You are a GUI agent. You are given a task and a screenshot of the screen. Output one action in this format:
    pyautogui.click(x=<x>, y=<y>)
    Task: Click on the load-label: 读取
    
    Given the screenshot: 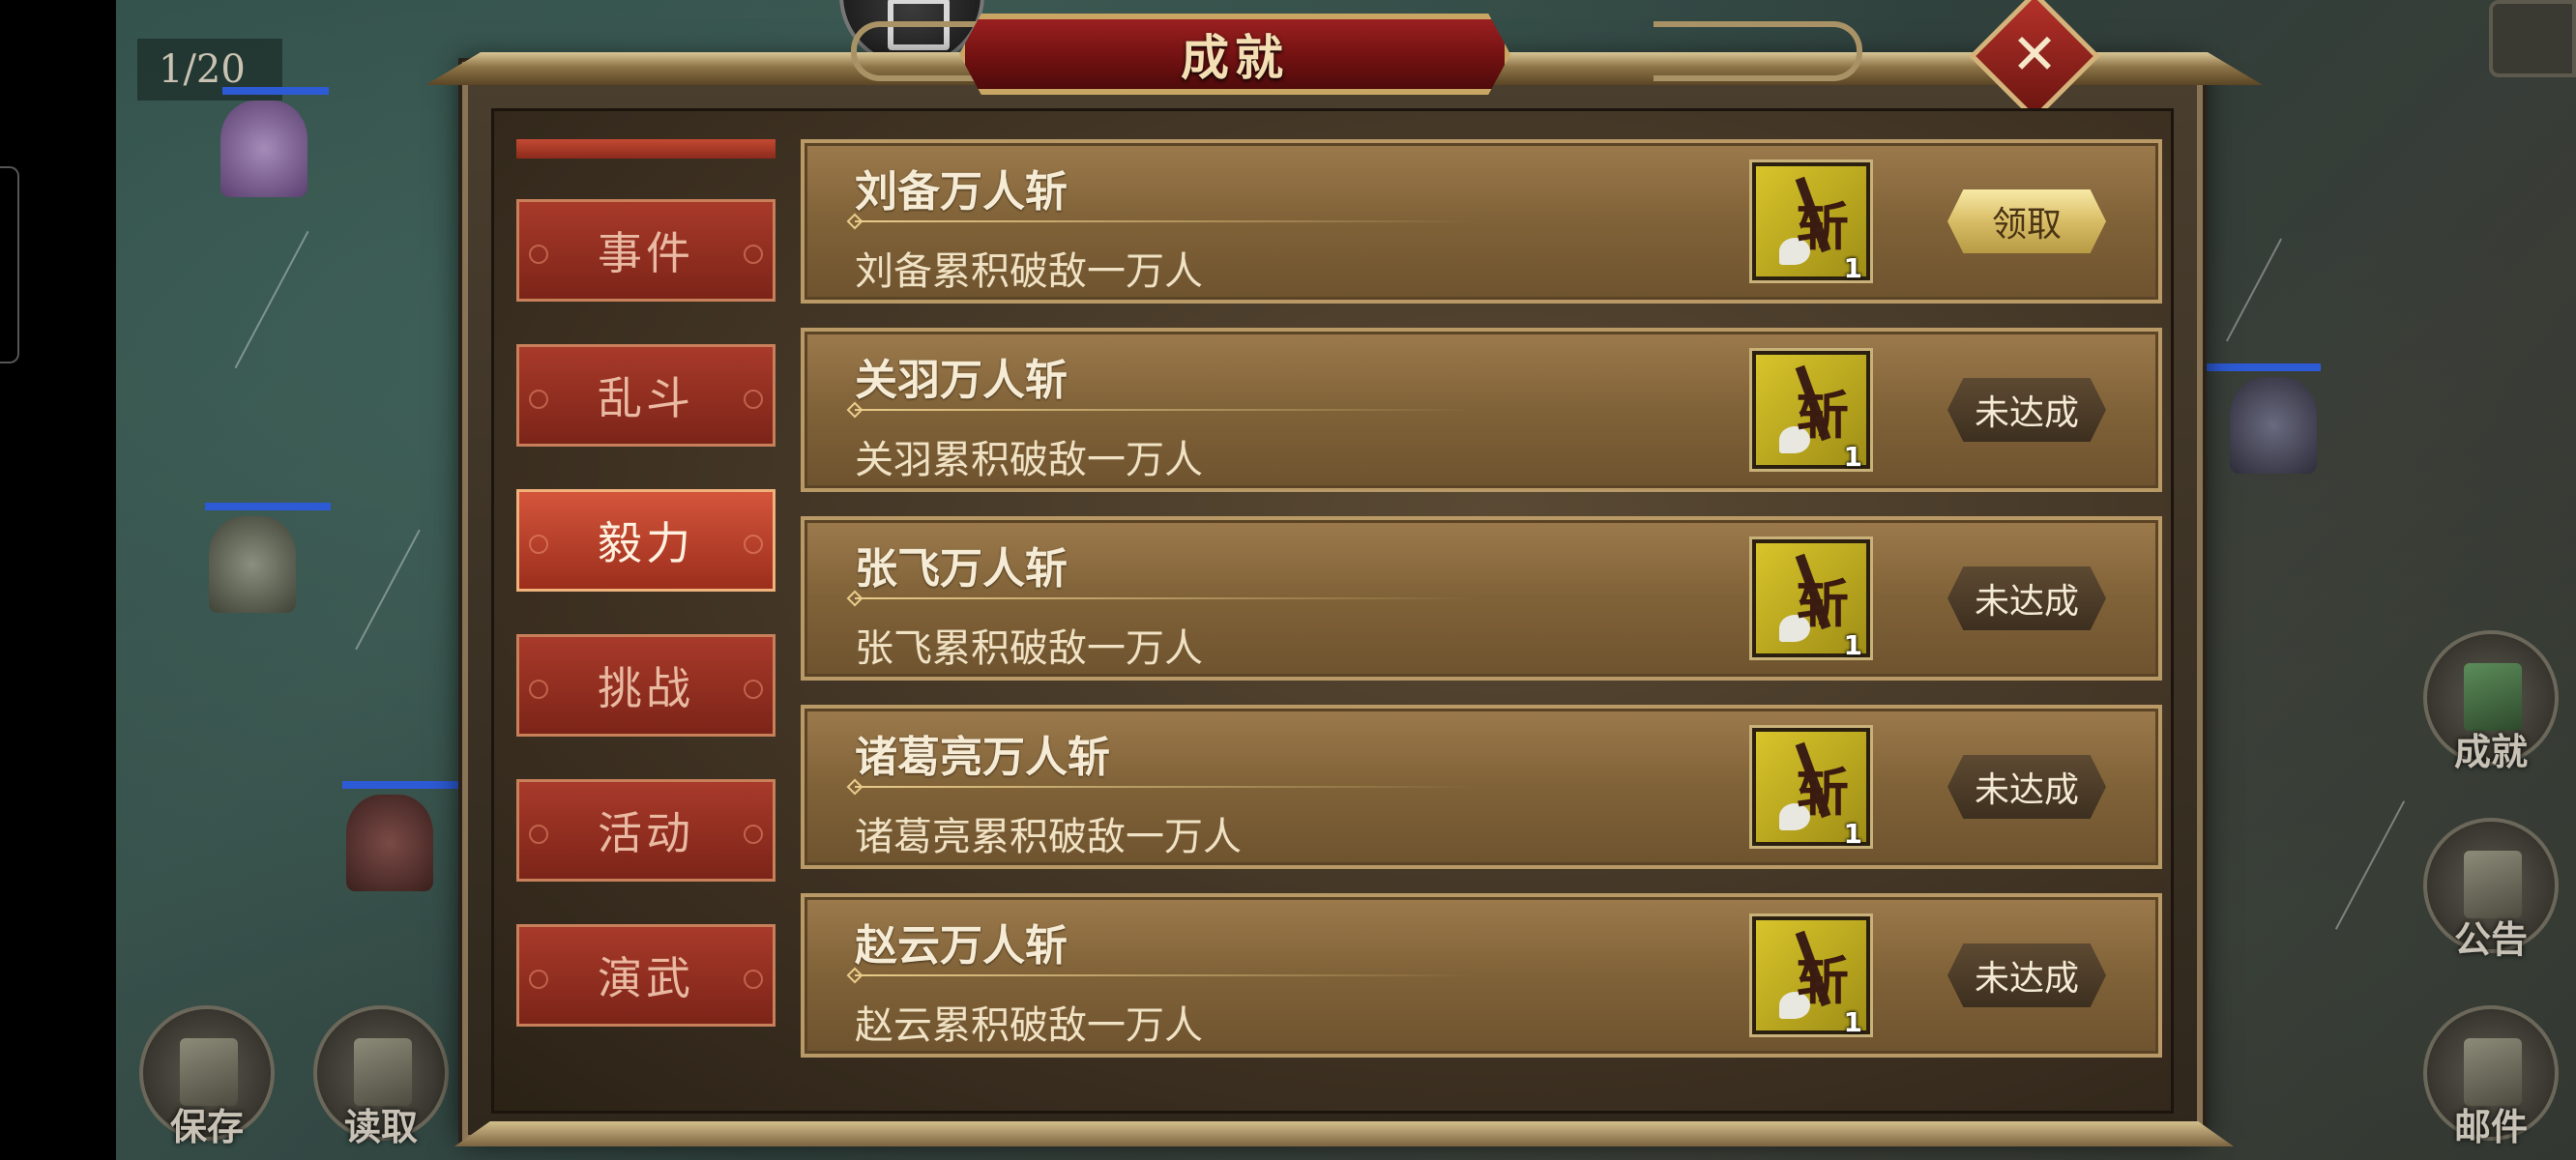 What is the action you would take?
    pyautogui.click(x=380, y=1127)
    